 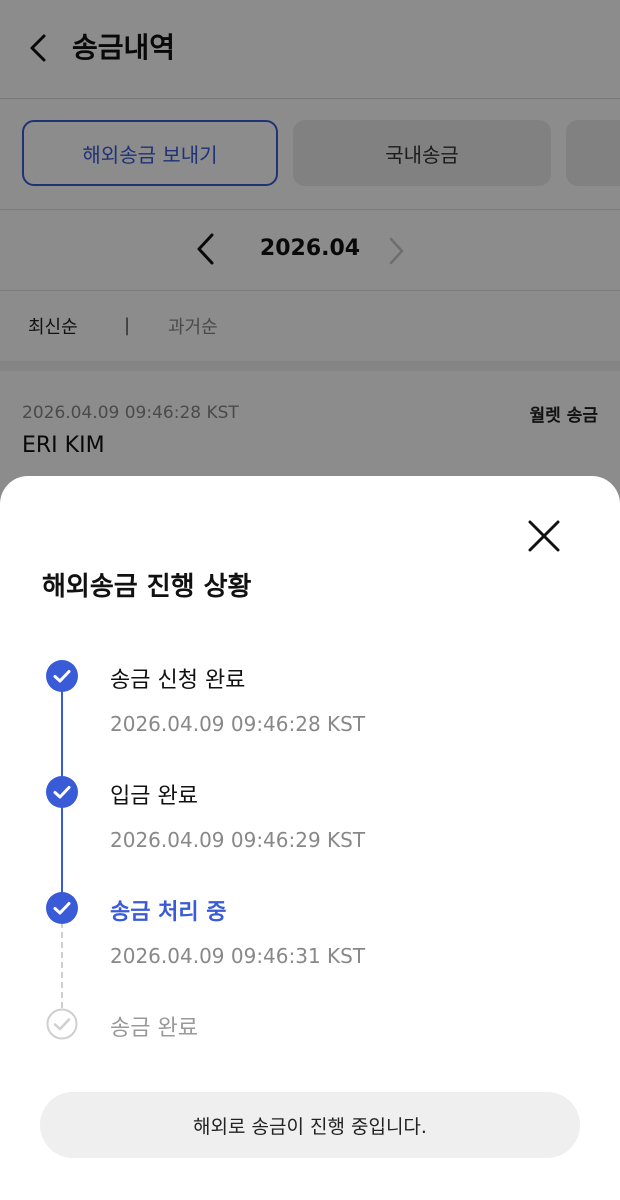 What do you see at coordinates (238, 956) in the screenshot?
I see `step-time: 2026.04.09 09:46:31 KST` at bounding box center [238, 956].